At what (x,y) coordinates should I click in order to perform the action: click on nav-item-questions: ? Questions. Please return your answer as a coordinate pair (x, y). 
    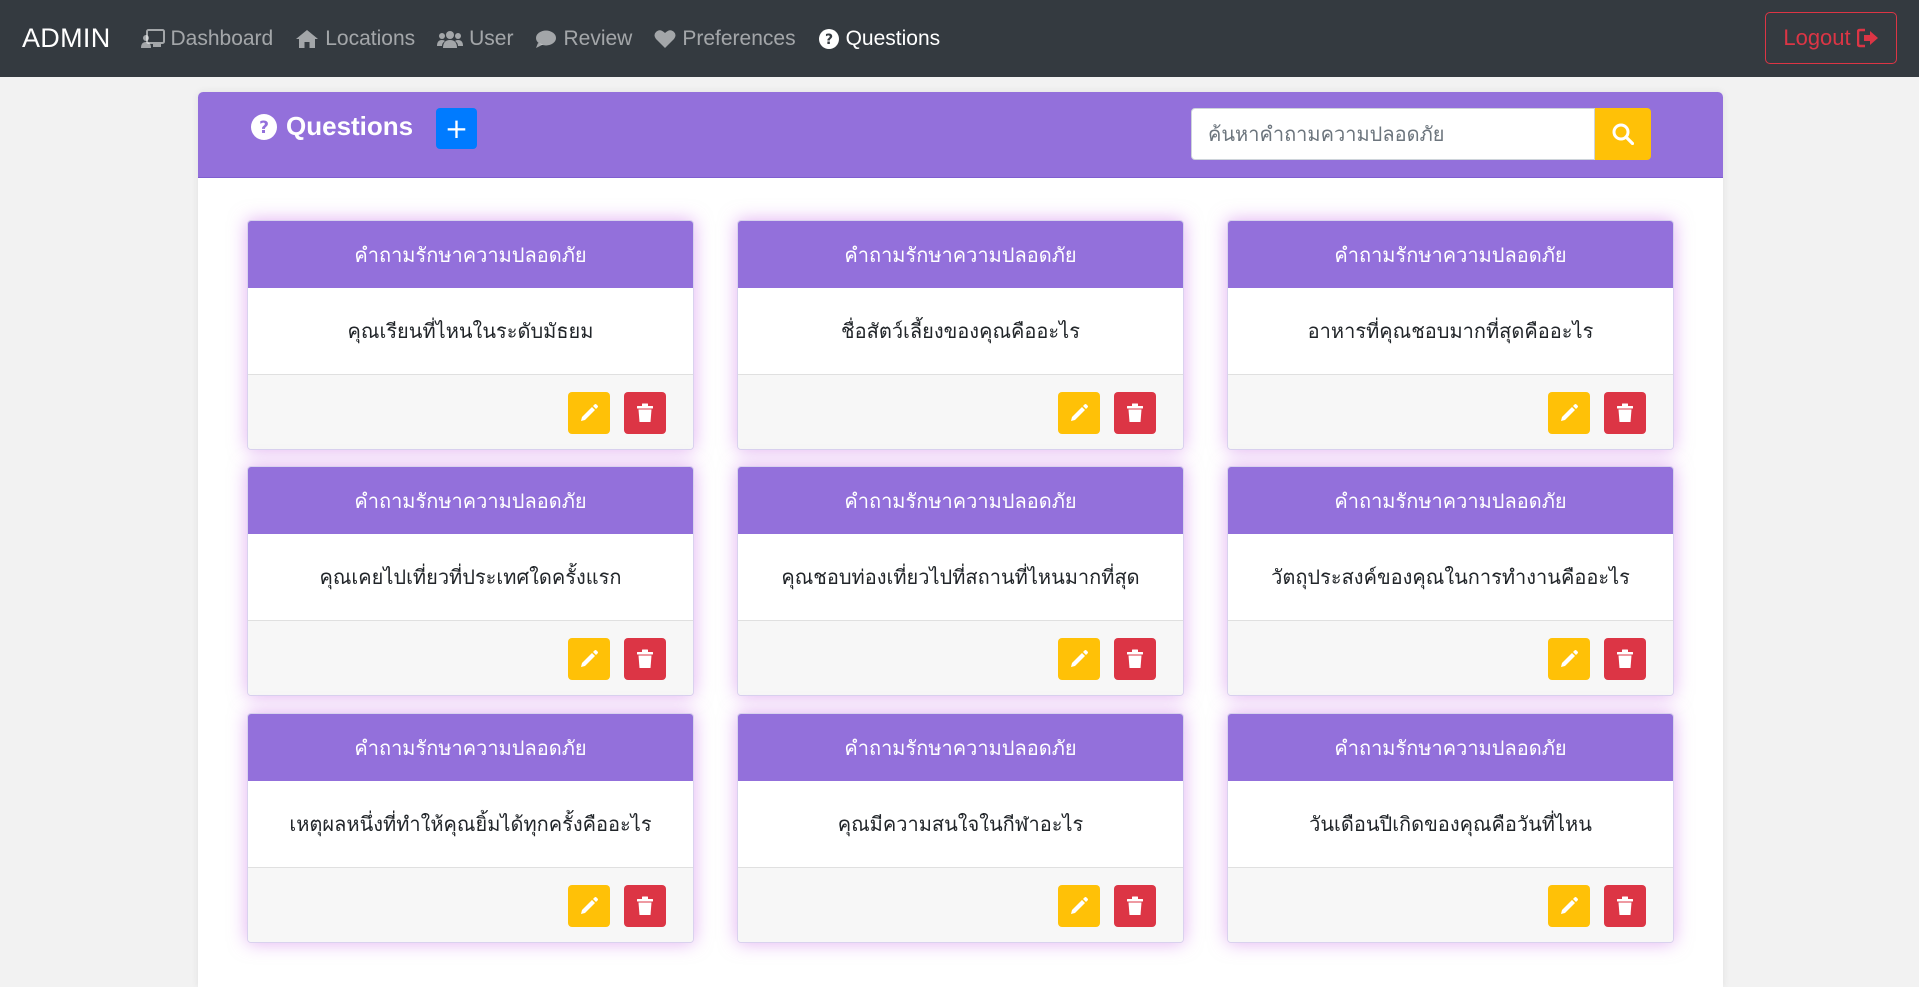
    Looking at the image, I should click on (879, 38).